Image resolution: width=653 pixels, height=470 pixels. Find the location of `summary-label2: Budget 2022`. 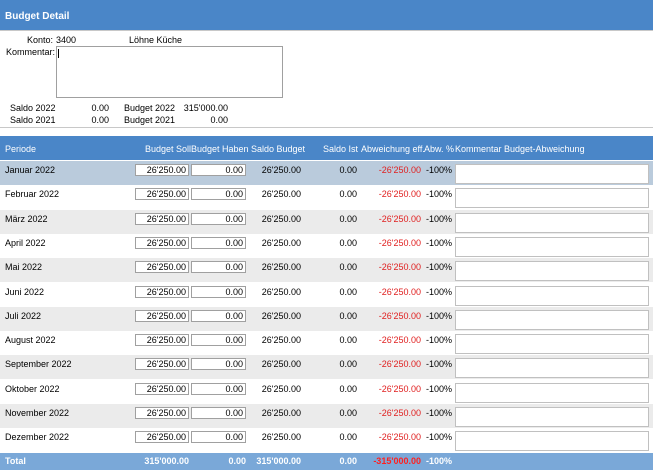

summary-label2: Budget 2022 is located at coordinates (150, 108).